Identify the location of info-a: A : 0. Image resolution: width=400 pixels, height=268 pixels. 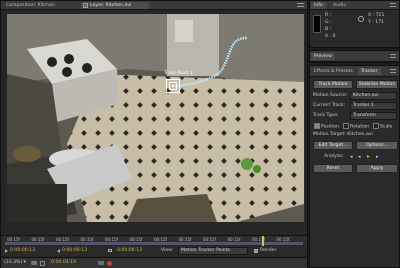
(330, 36).